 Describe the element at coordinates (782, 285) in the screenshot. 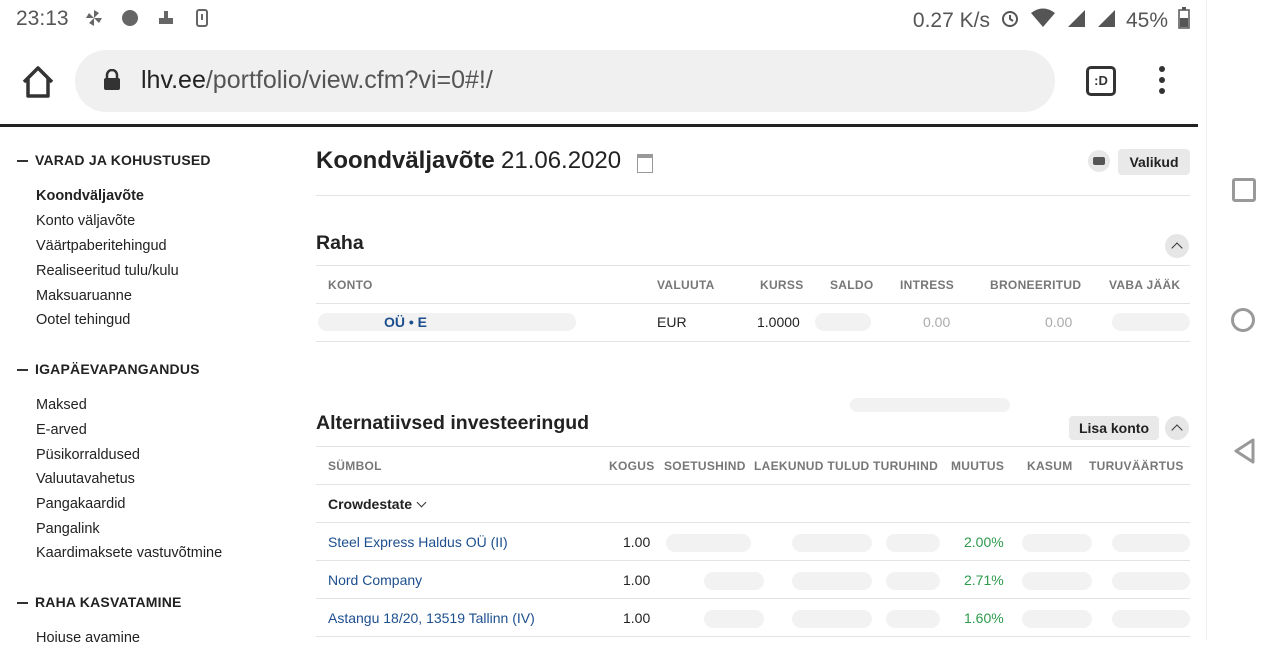

I see `col-kurss: KURSS` at that location.